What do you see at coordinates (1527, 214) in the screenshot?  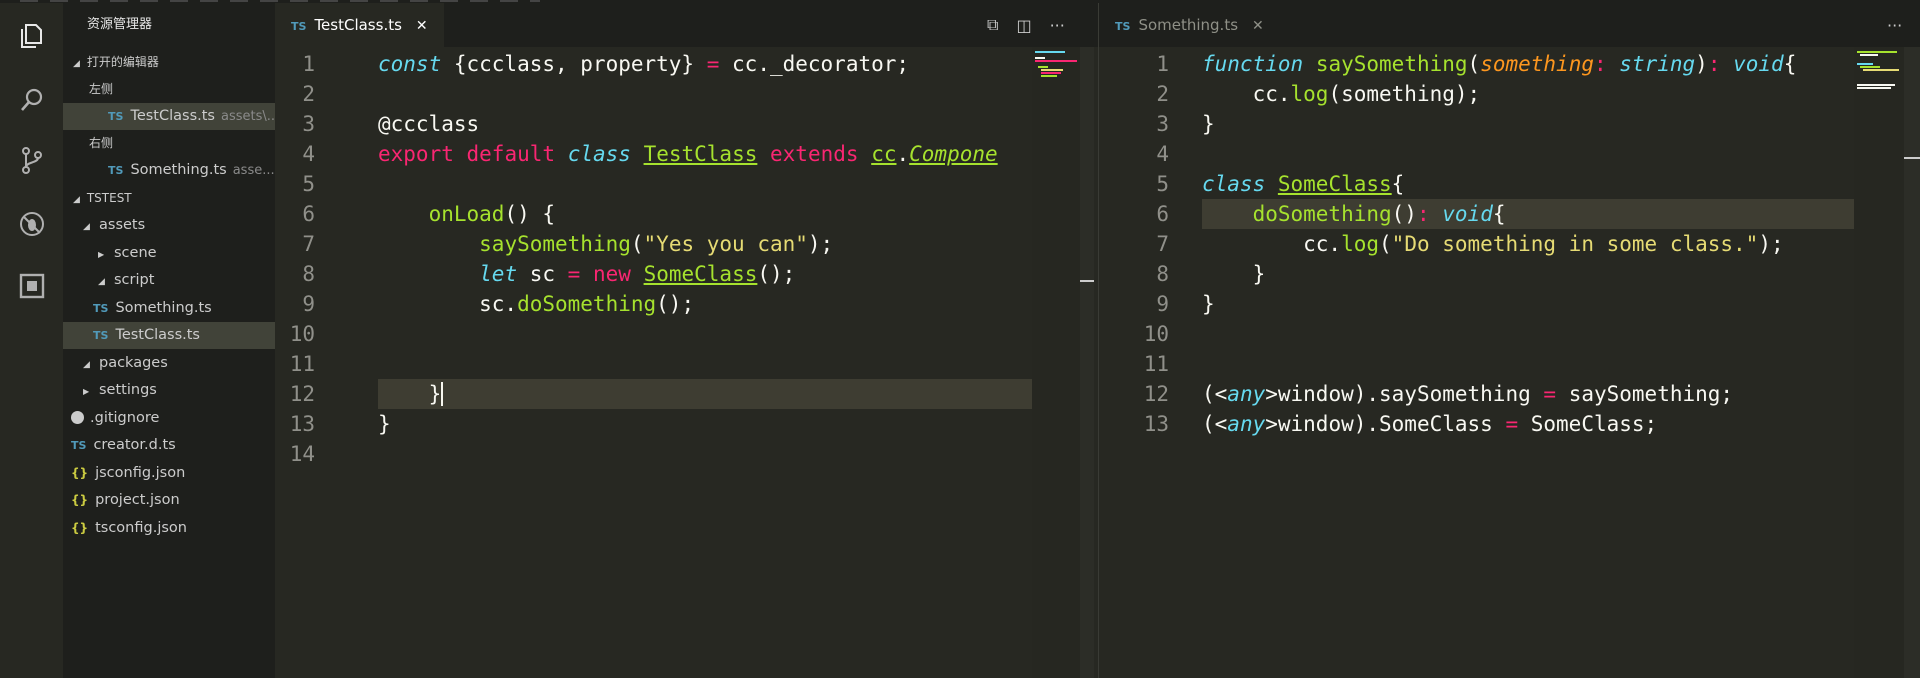 I see `code-line: doSomething(): void{` at bounding box center [1527, 214].